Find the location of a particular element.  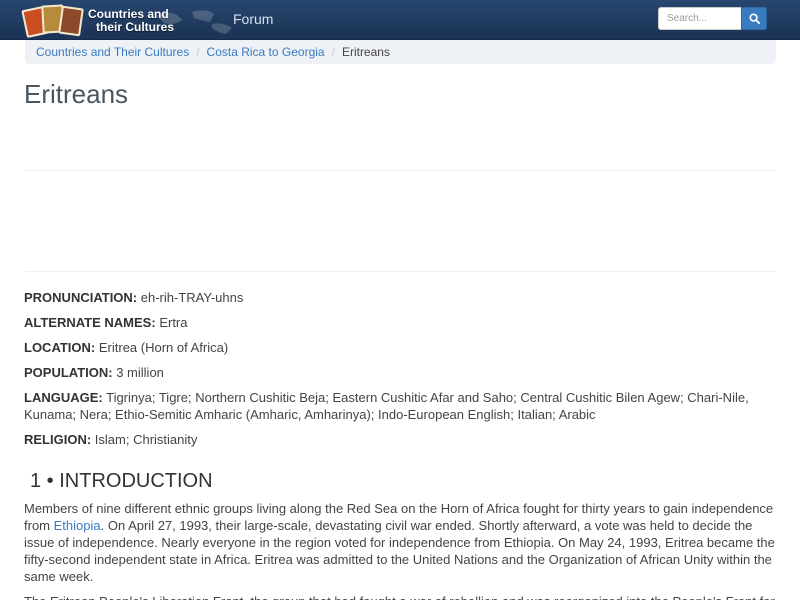

fact-value: Islam; Christianity is located at coordinates (146, 439).